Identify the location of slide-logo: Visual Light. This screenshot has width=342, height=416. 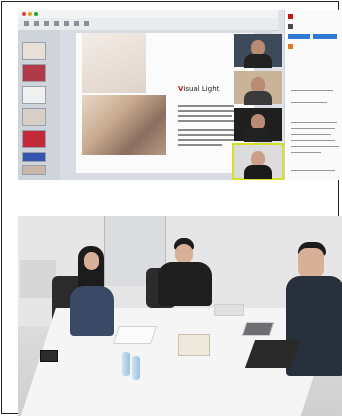
(199, 89).